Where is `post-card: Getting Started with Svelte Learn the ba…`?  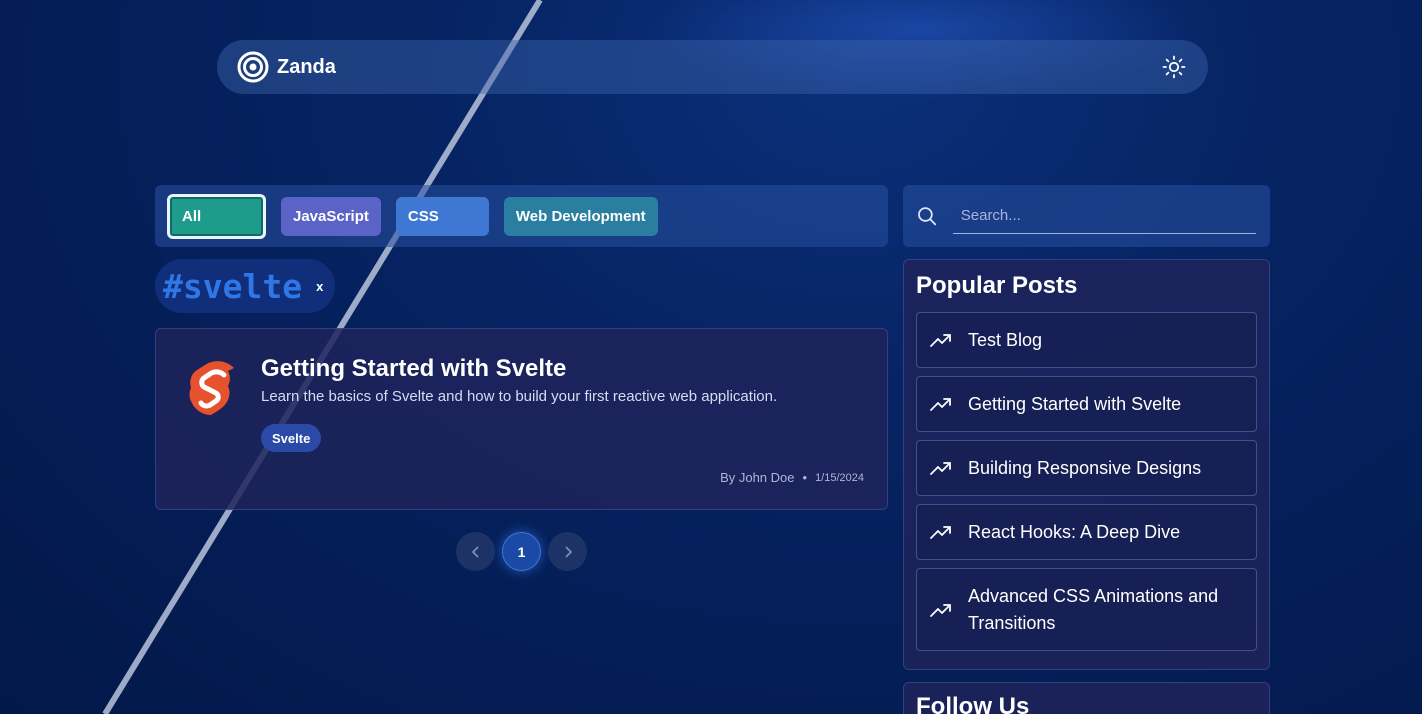
post-card: Getting Started with Svelte Learn the ba… is located at coordinates (521, 419).